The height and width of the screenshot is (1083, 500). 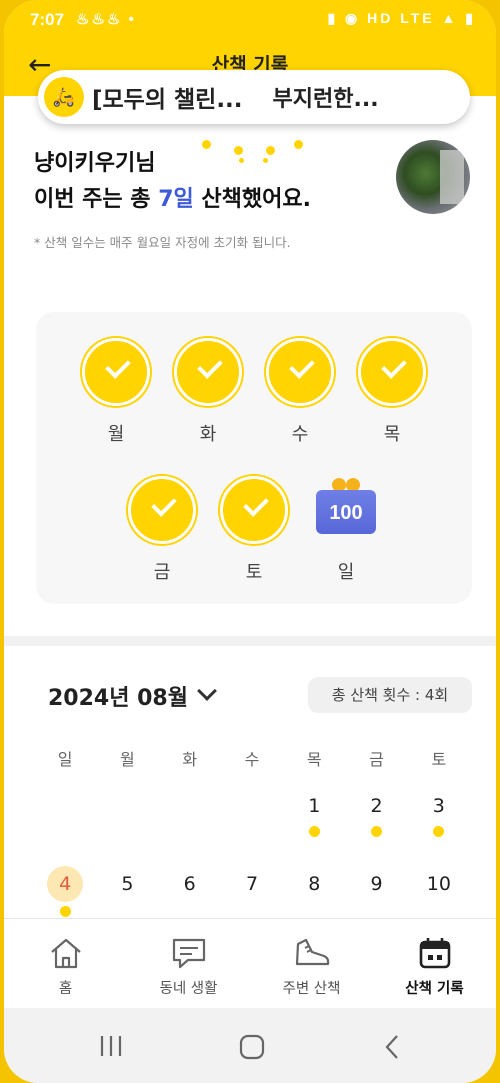 I want to click on weekday-label: 목, so click(x=314, y=759).